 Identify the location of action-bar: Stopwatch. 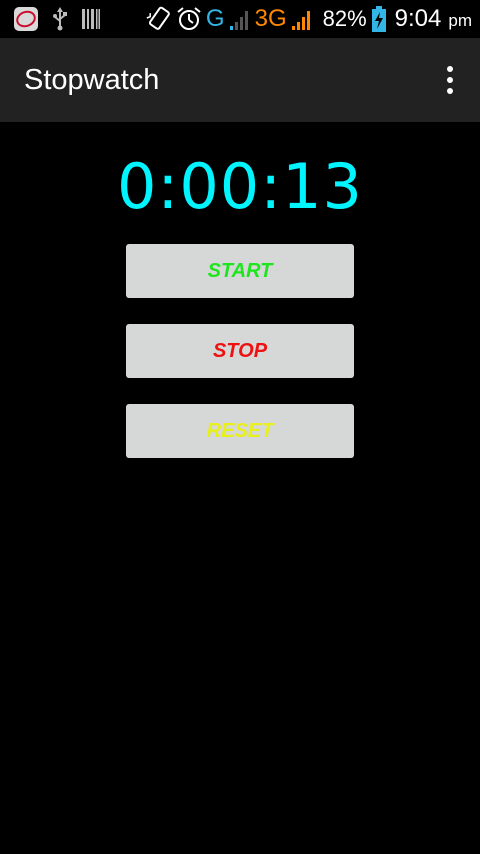
(240, 80).